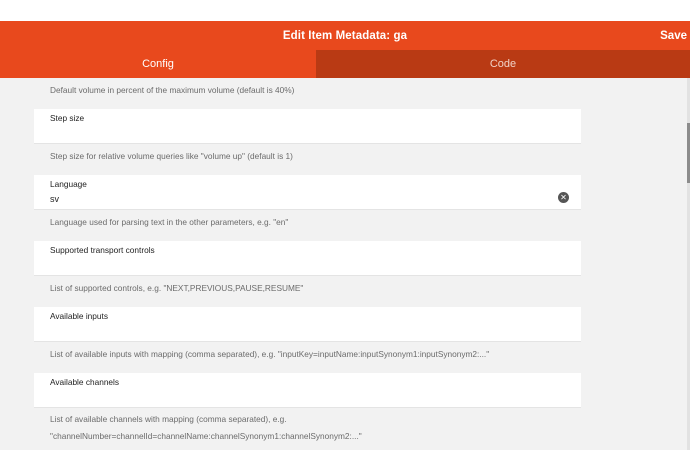 The height and width of the screenshot is (450, 690). Describe the element at coordinates (563, 197) in the screenshot. I see `close-circle-icon: ✕` at that location.